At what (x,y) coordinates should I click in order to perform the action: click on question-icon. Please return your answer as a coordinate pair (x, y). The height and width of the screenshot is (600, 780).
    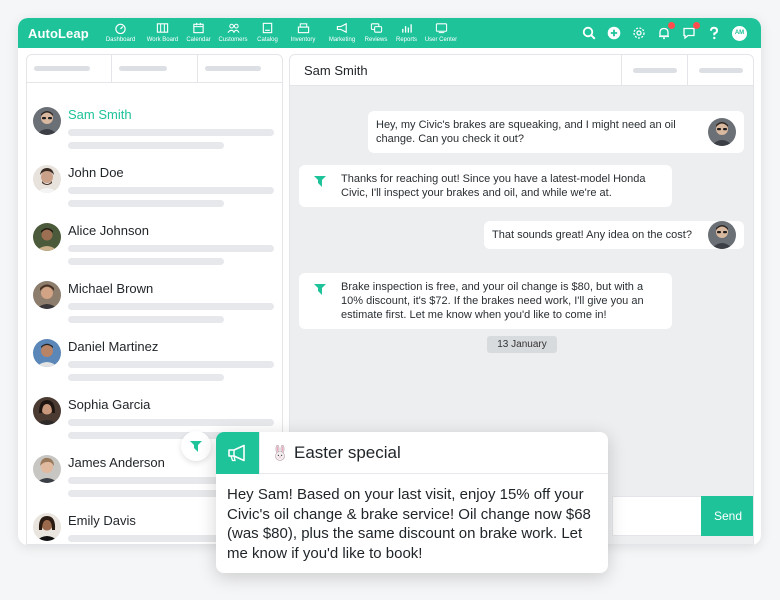
    Looking at the image, I should click on (714, 33).